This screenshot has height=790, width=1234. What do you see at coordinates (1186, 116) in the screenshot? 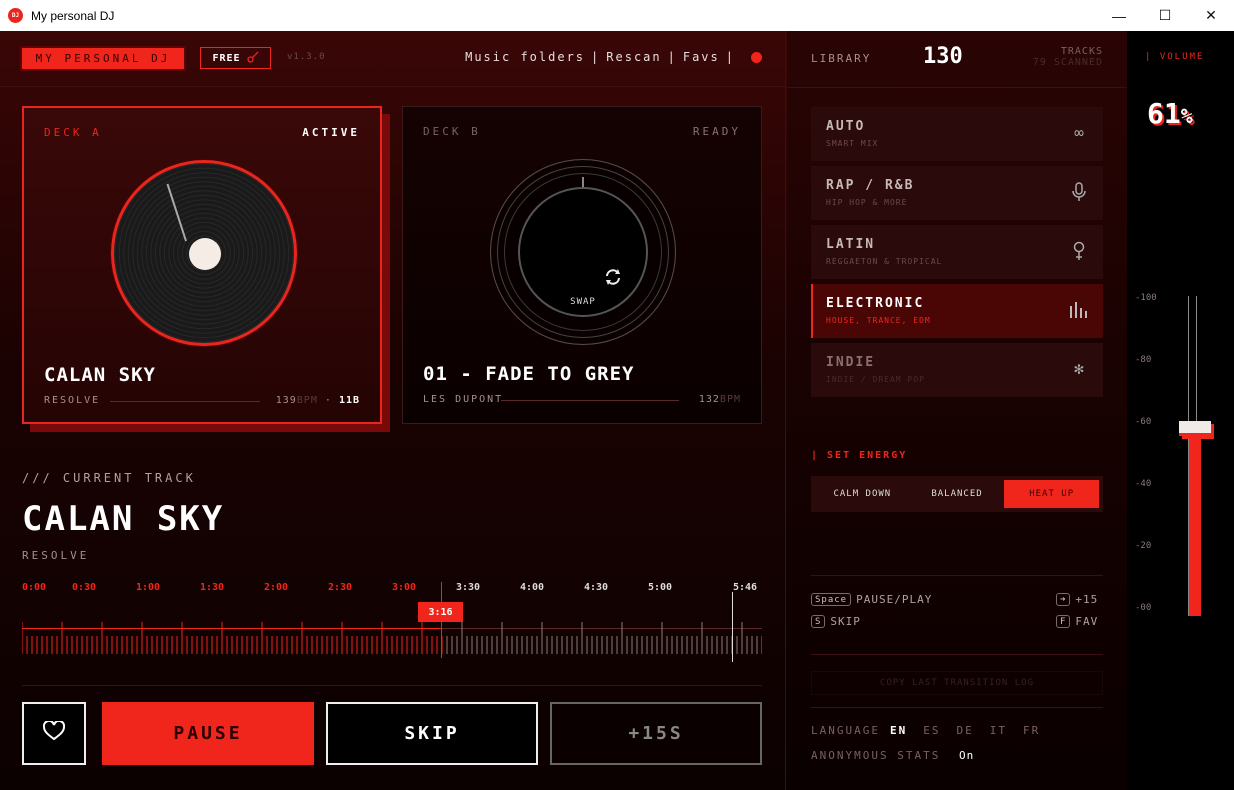
I see `volume-unit: %` at bounding box center [1186, 116].